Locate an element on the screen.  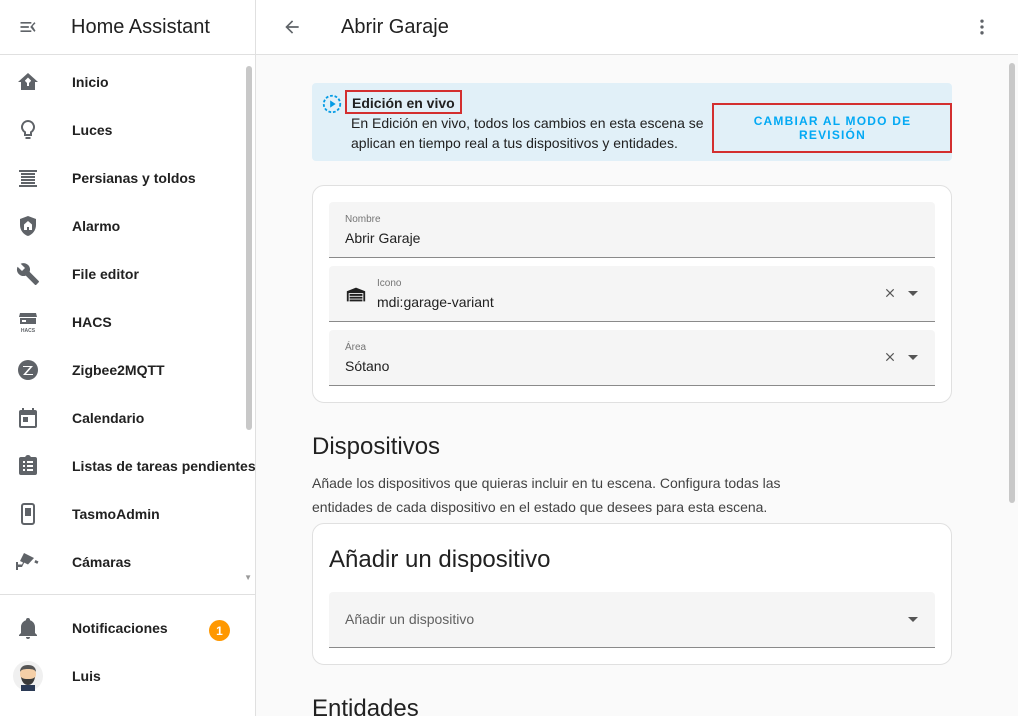
shield-home-icon is located at coordinates (28, 226).